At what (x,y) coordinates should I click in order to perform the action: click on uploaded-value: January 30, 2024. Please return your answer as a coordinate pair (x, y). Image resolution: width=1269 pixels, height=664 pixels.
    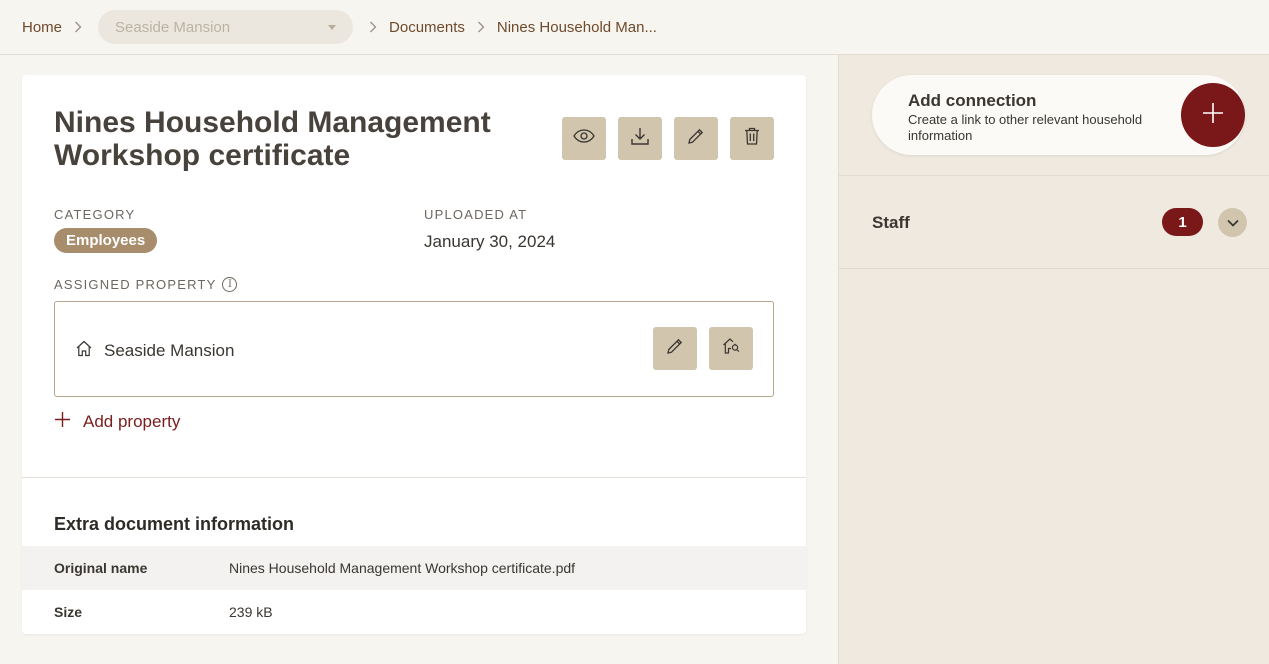
    Looking at the image, I should click on (490, 241).